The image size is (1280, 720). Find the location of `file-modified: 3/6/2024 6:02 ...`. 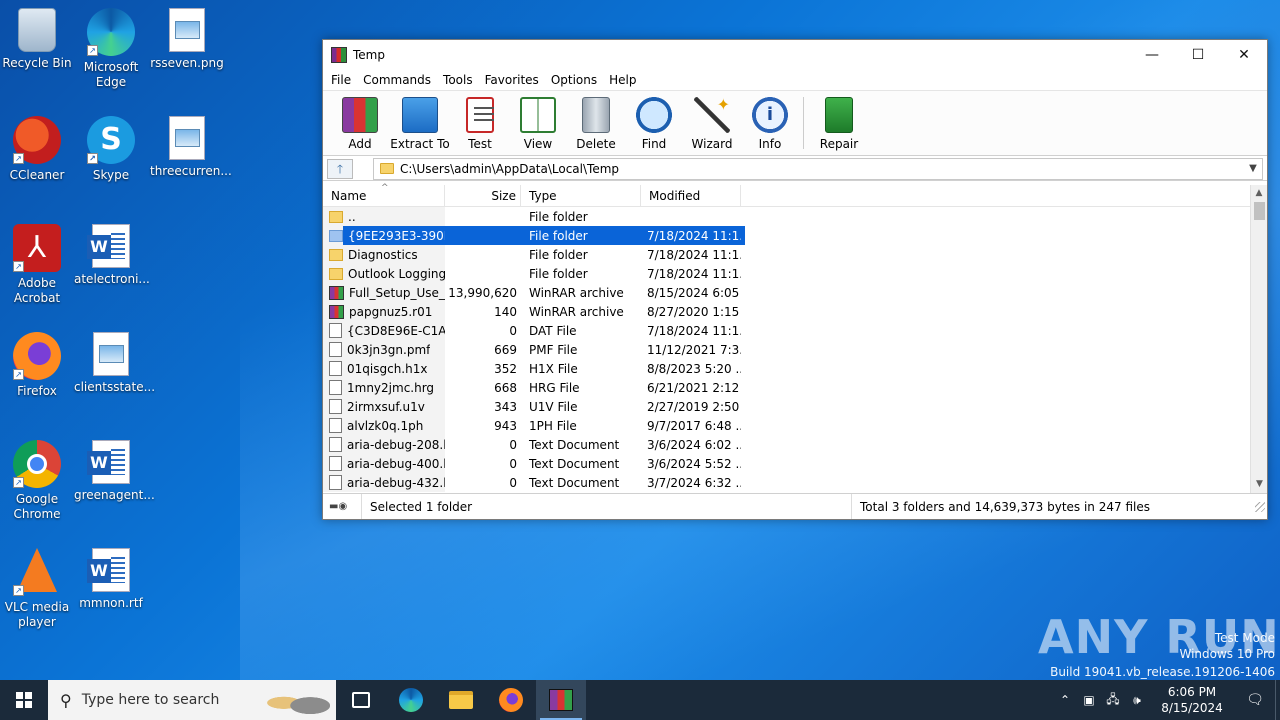

file-modified: 3/6/2024 6:02 ... is located at coordinates (694, 444).